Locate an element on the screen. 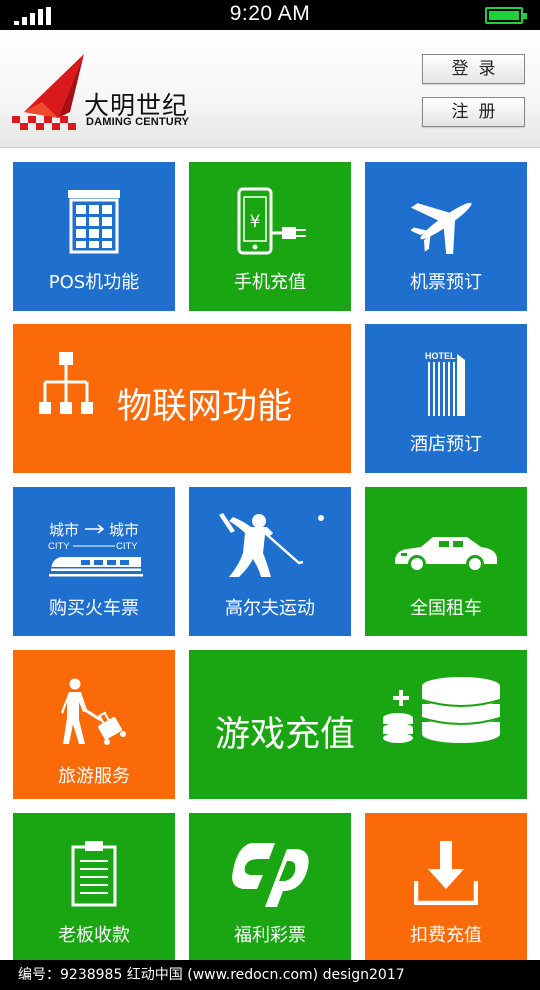 This screenshot has width=540, height=990. tile-lottery: 福利彩票 is located at coordinates (270, 886).